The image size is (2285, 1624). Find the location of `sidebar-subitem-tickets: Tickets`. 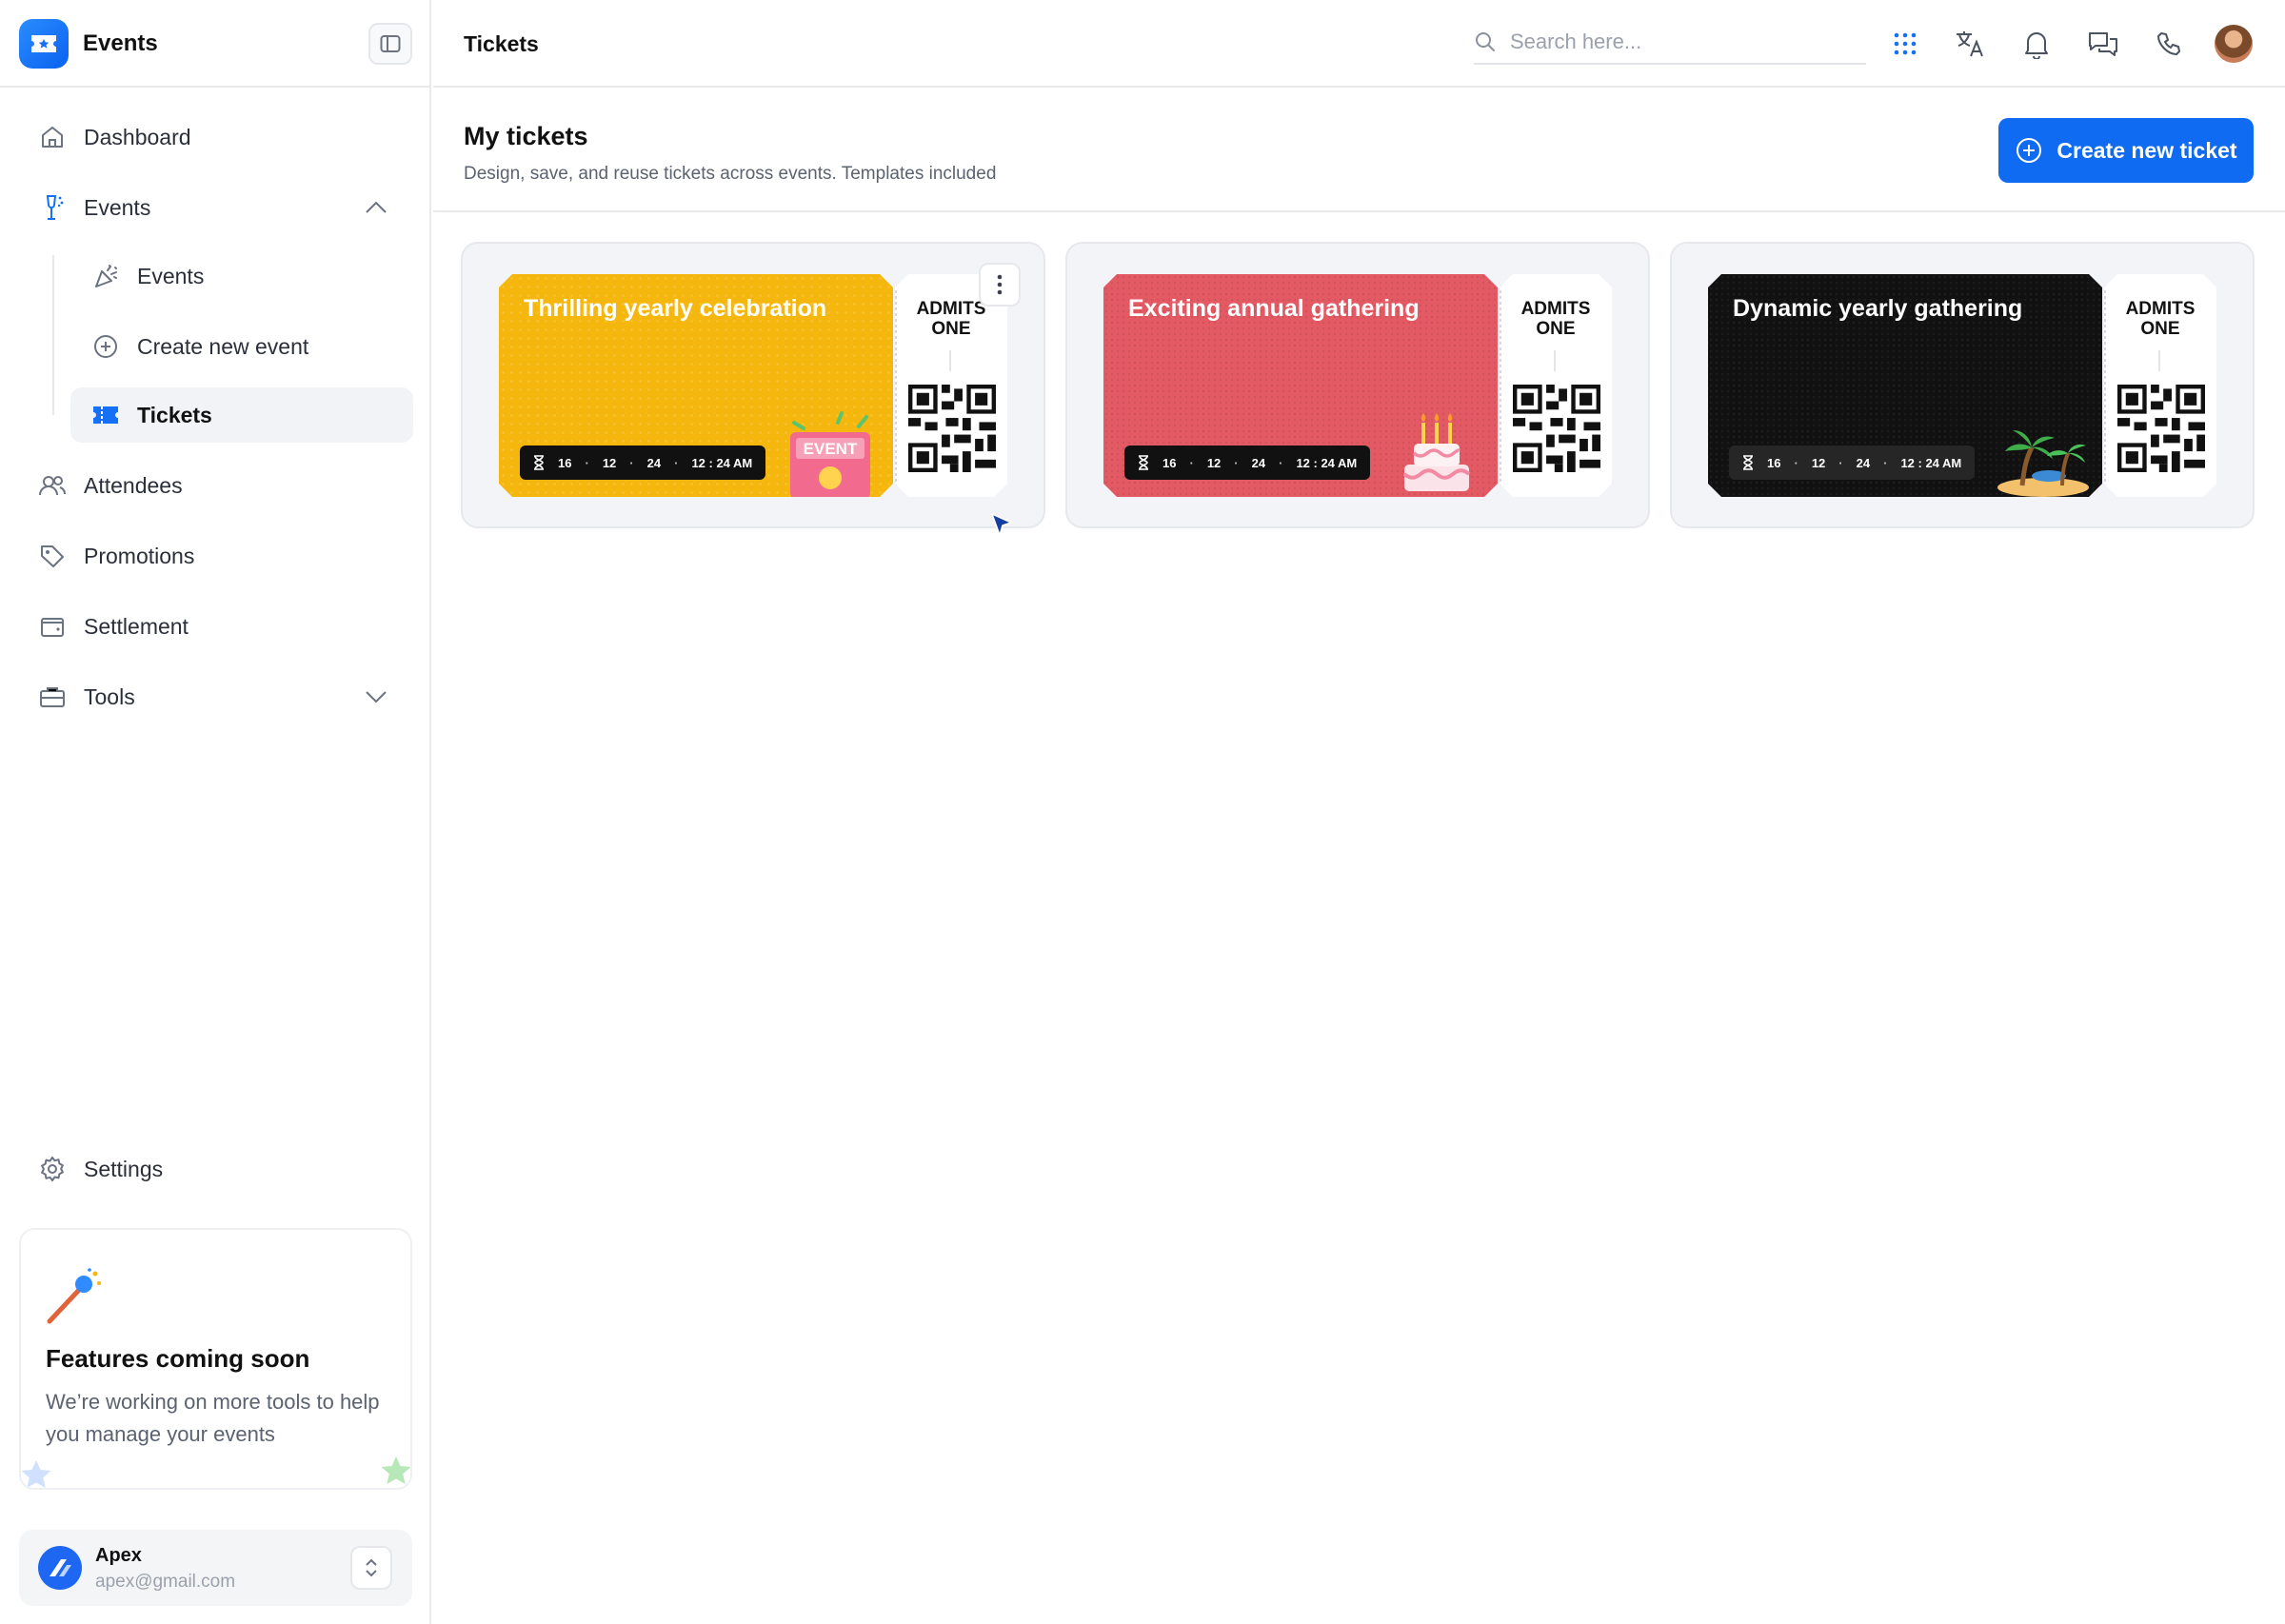

sidebar-subitem-tickets: Tickets is located at coordinates (241, 415).